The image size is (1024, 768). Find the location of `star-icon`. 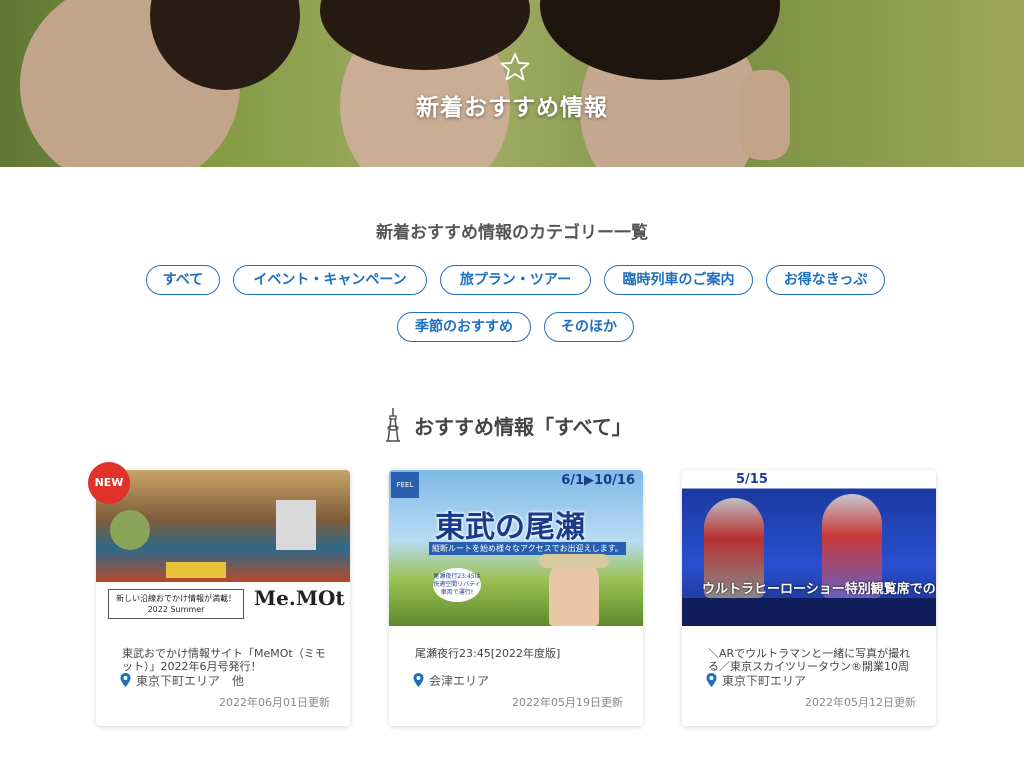

star-icon is located at coordinates (515, 67).